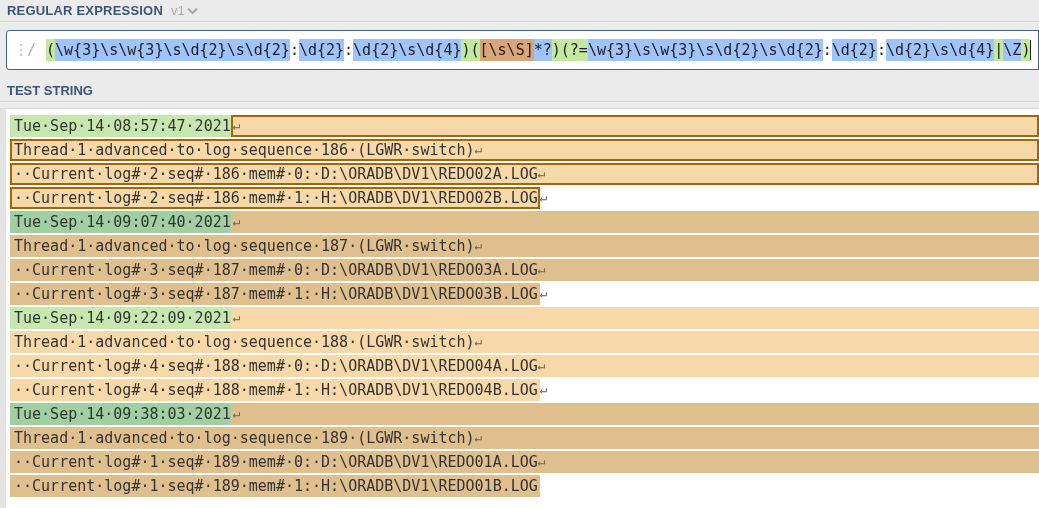  I want to click on date-text: Tue·Sep·14·09:38:03·2021, so click(120, 414).